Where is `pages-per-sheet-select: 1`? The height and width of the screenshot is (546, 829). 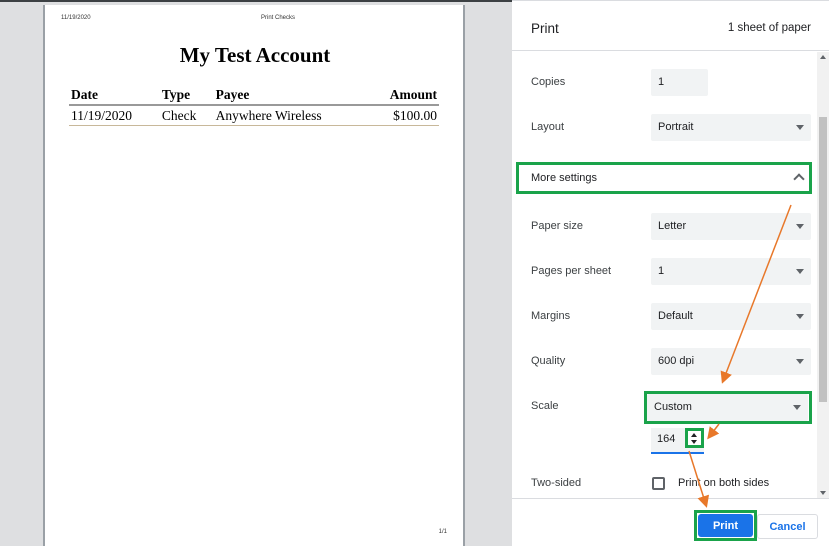 pages-per-sheet-select: 1 is located at coordinates (731, 271).